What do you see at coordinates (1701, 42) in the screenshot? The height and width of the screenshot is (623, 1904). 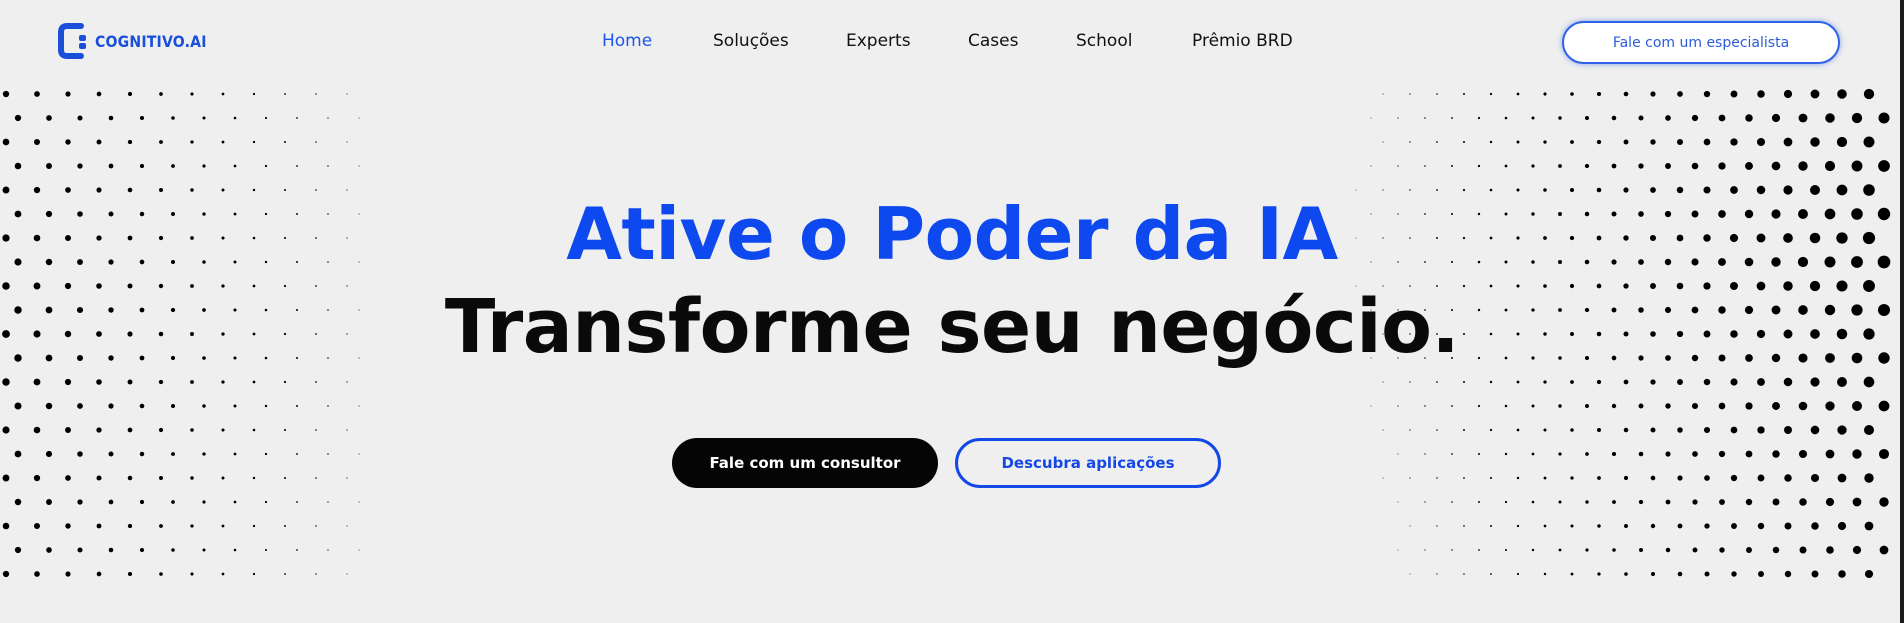 I see `talk-to-specialist-button: Fale com um especialista` at bounding box center [1701, 42].